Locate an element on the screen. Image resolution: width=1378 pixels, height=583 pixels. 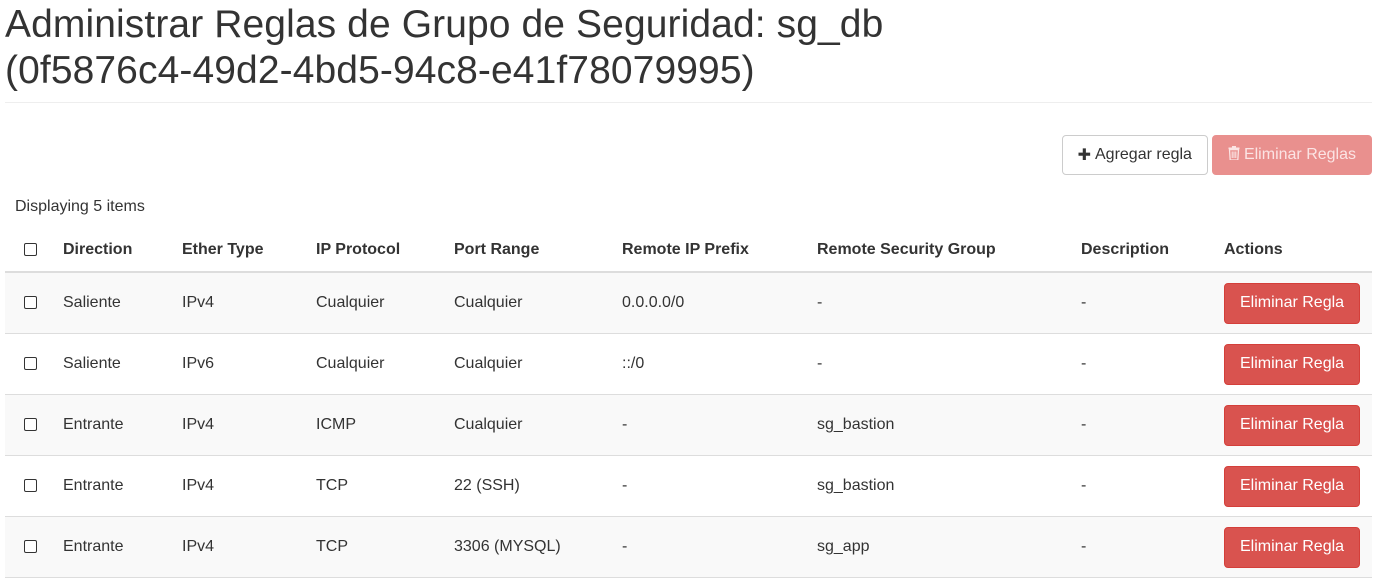
cell-ether-type: IPv6 is located at coordinates (249, 364).